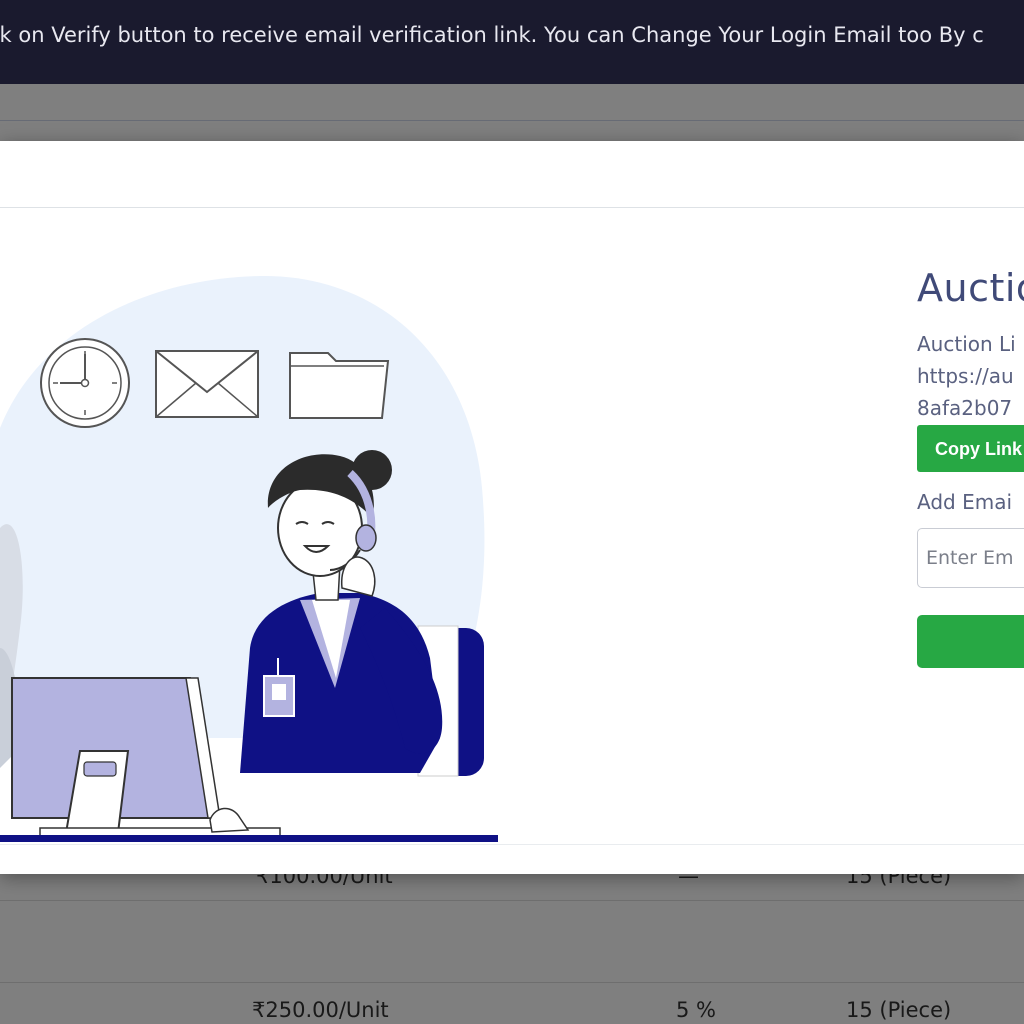  What do you see at coordinates (965, 502) in the screenshot?
I see `add-email-label: Add Emai` at bounding box center [965, 502].